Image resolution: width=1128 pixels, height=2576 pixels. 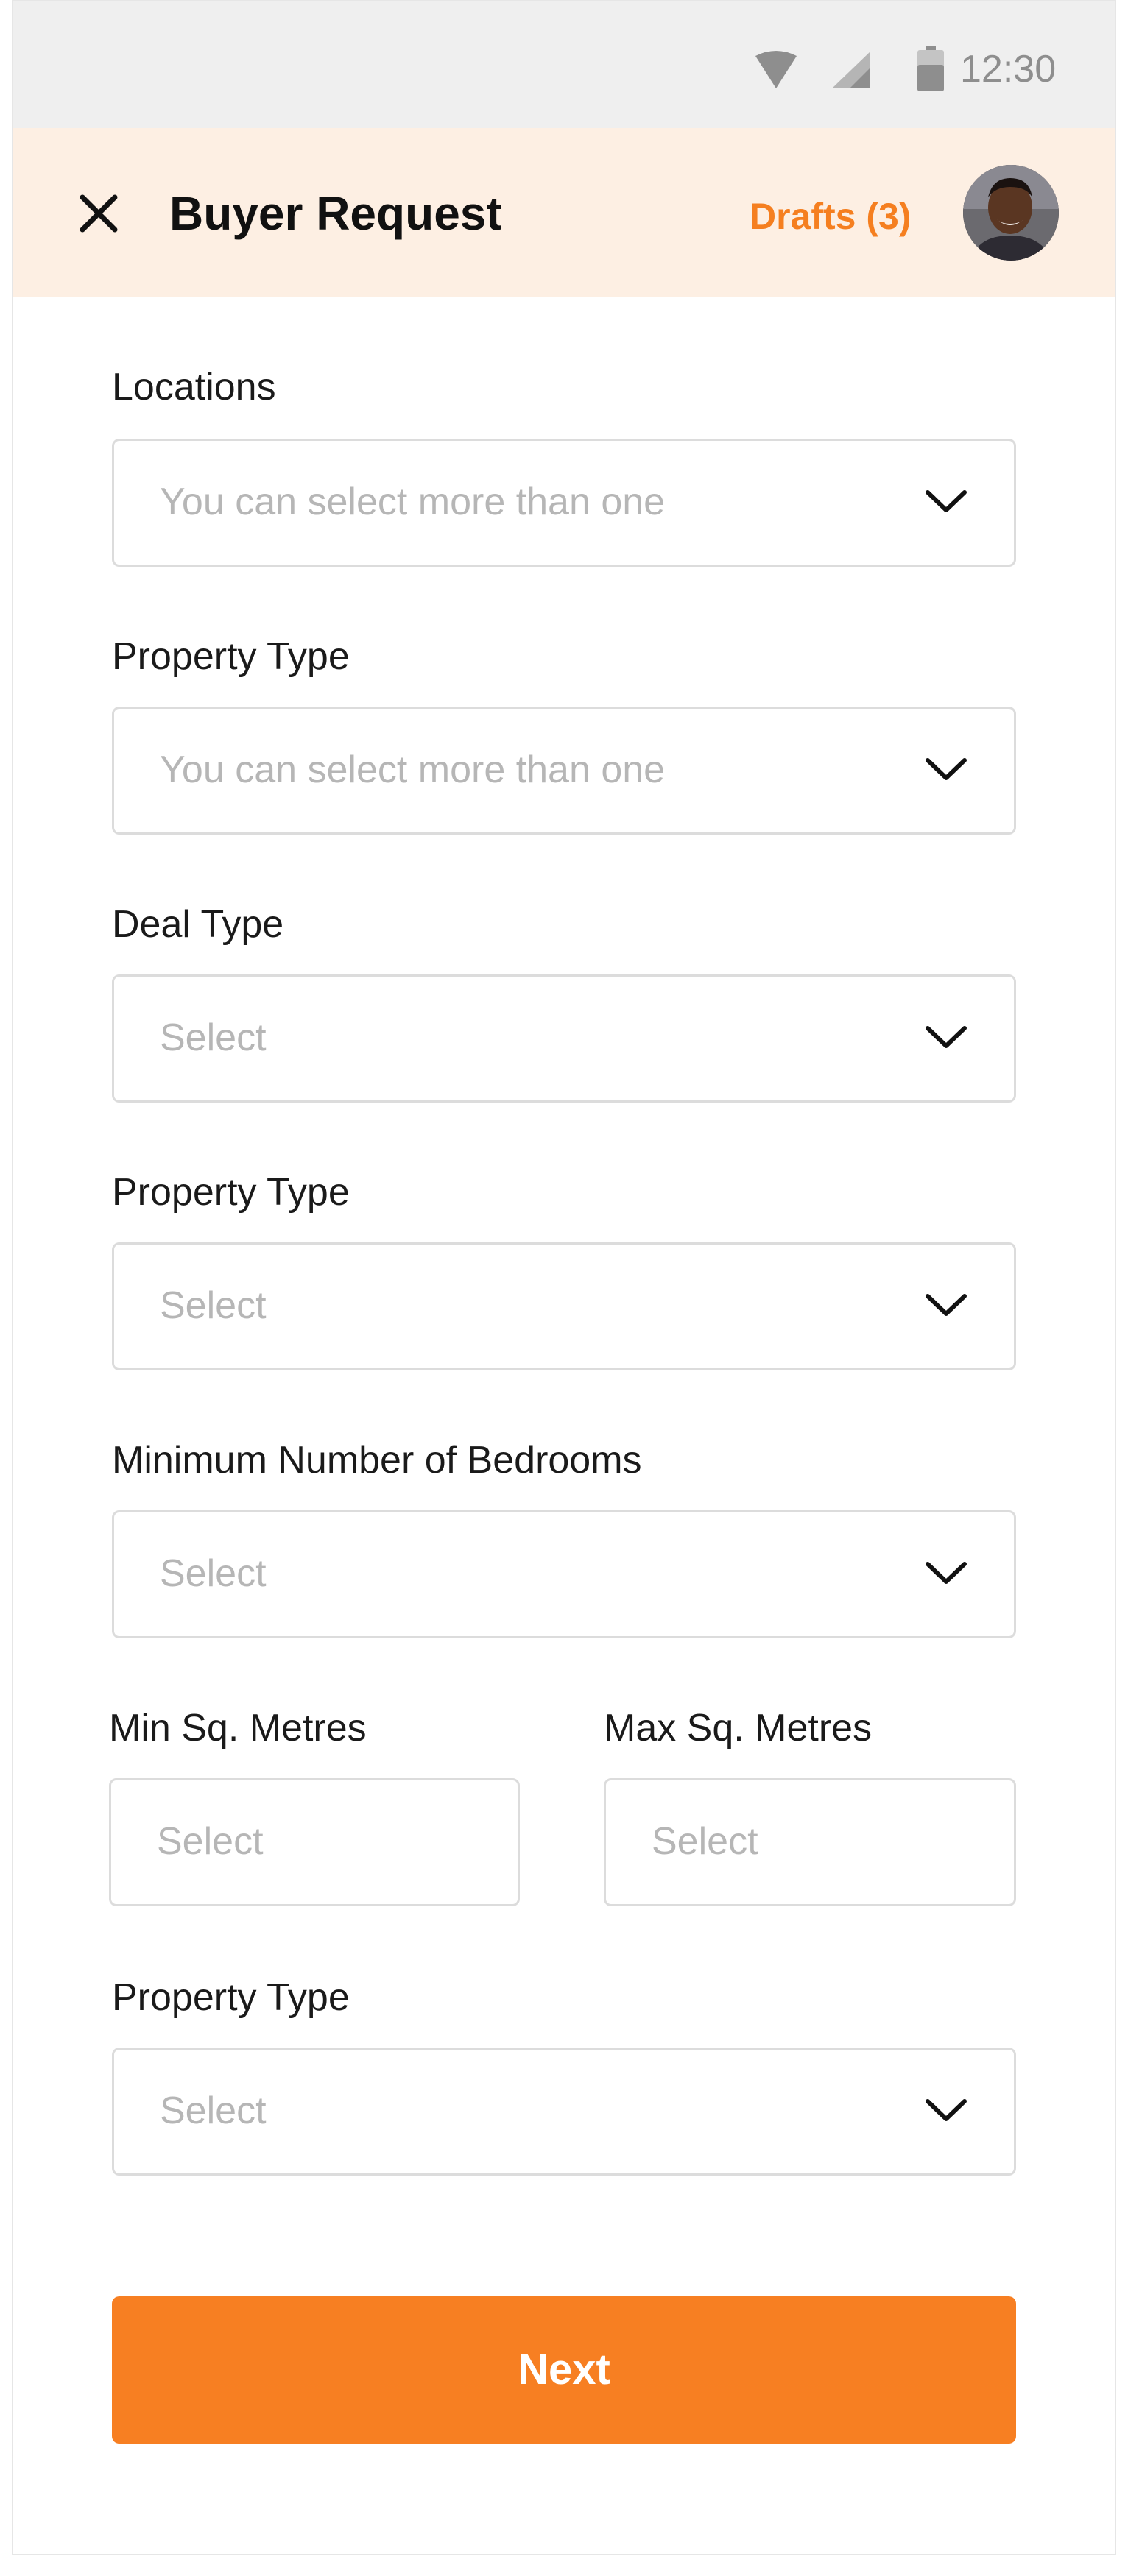 What do you see at coordinates (213, 1037) in the screenshot?
I see `deal-type-placeholder: Select` at bounding box center [213, 1037].